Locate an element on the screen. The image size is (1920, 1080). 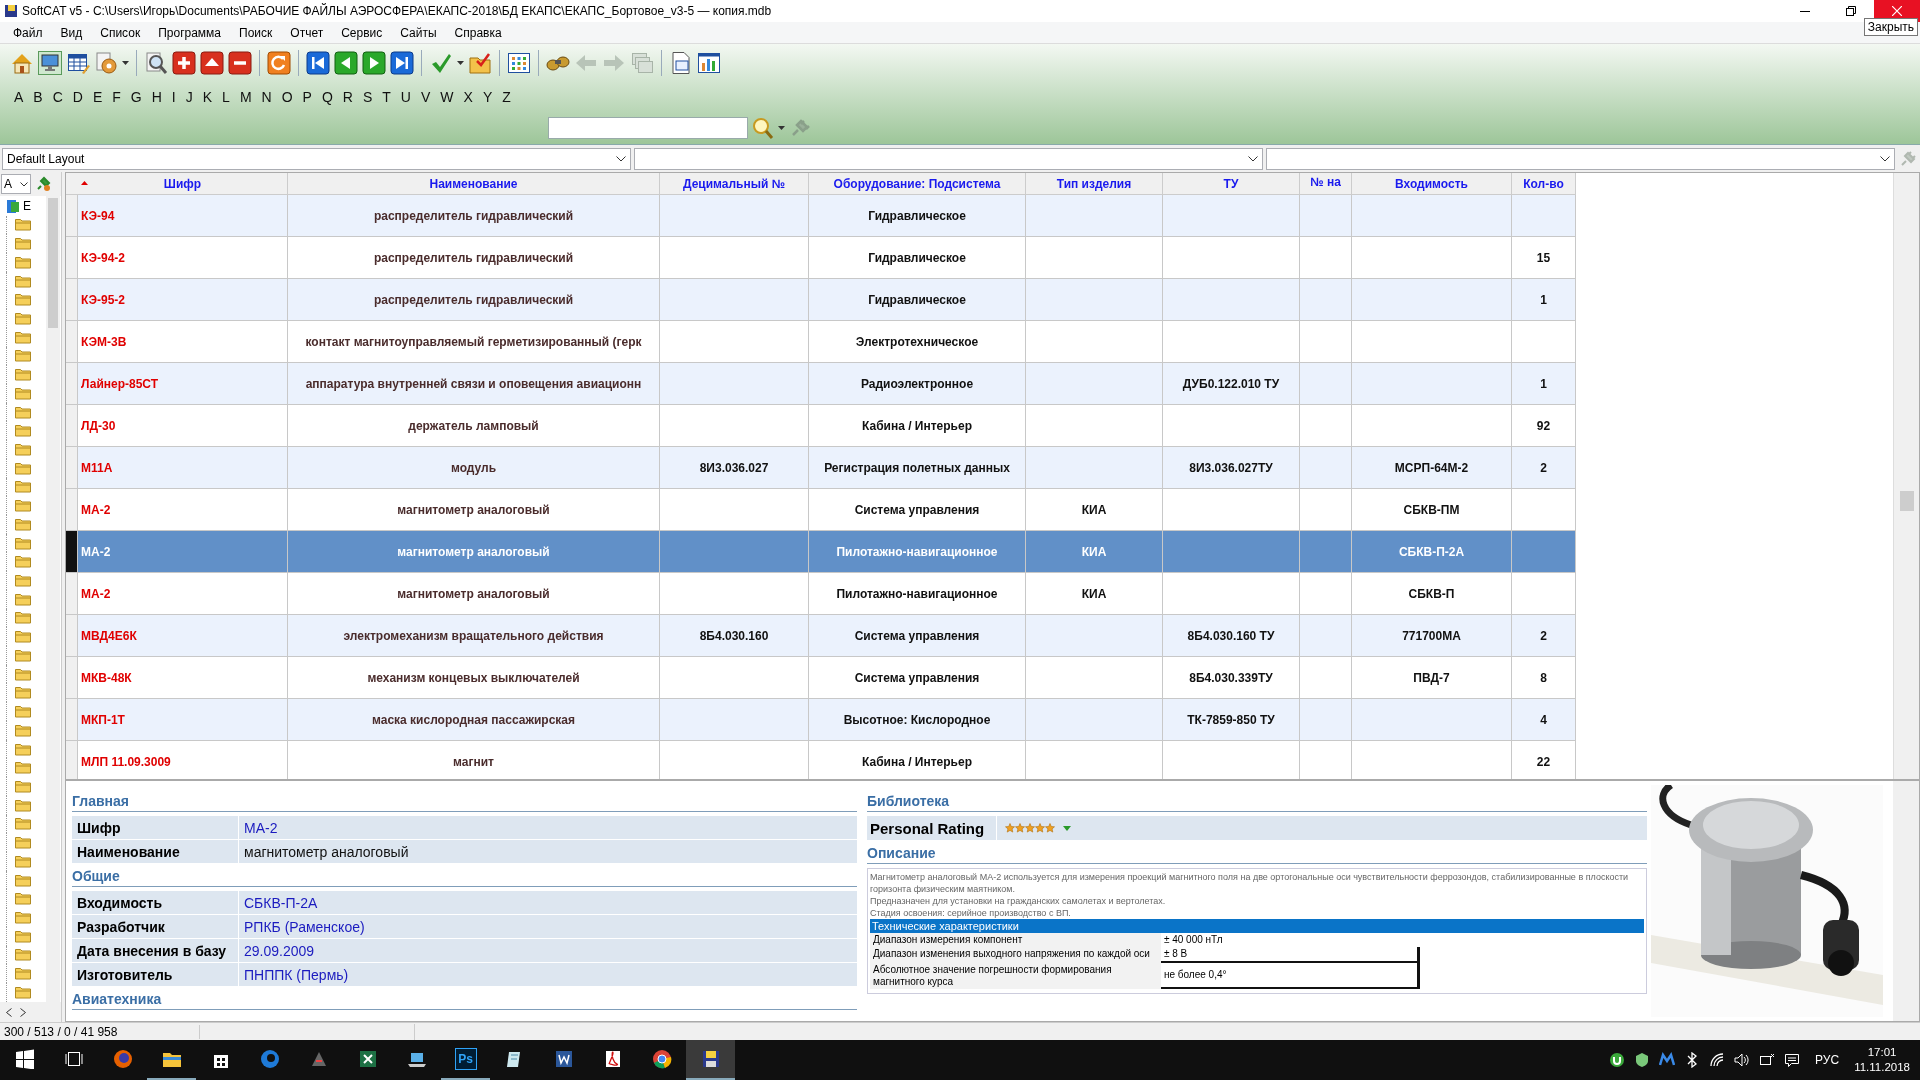
photoshop-icon: Ps is located at coordinates (465, 1059).